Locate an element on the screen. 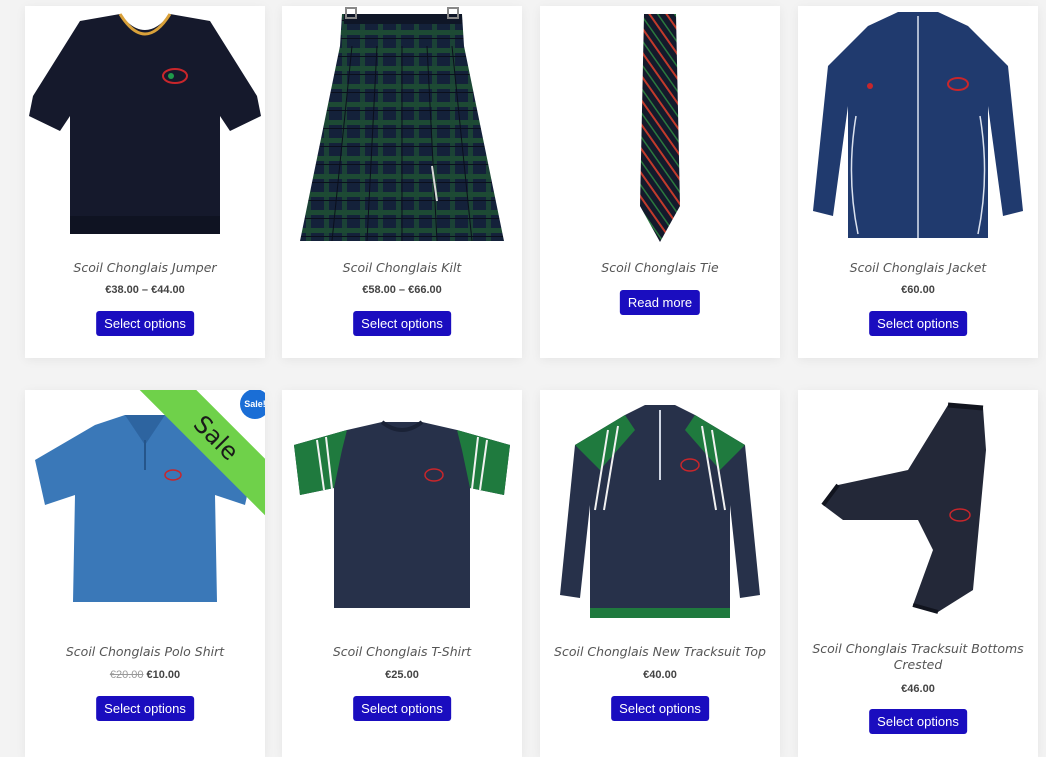 This screenshot has height=757, width=1046. product-price: €60.00 is located at coordinates (918, 290).